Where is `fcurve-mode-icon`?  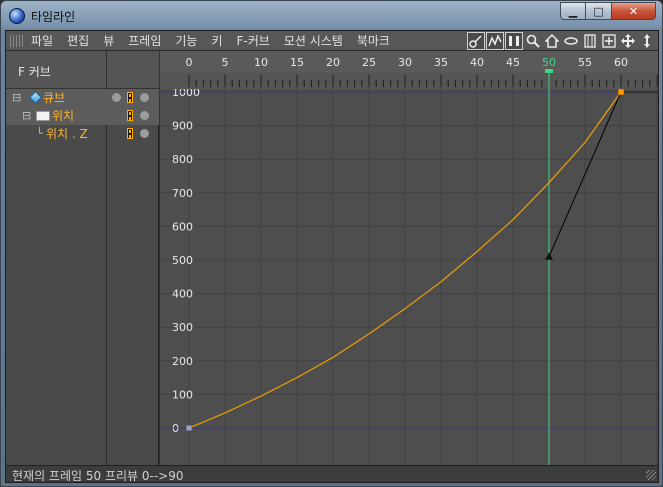 fcurve-mode-icon is located at coordinates (495, 41).